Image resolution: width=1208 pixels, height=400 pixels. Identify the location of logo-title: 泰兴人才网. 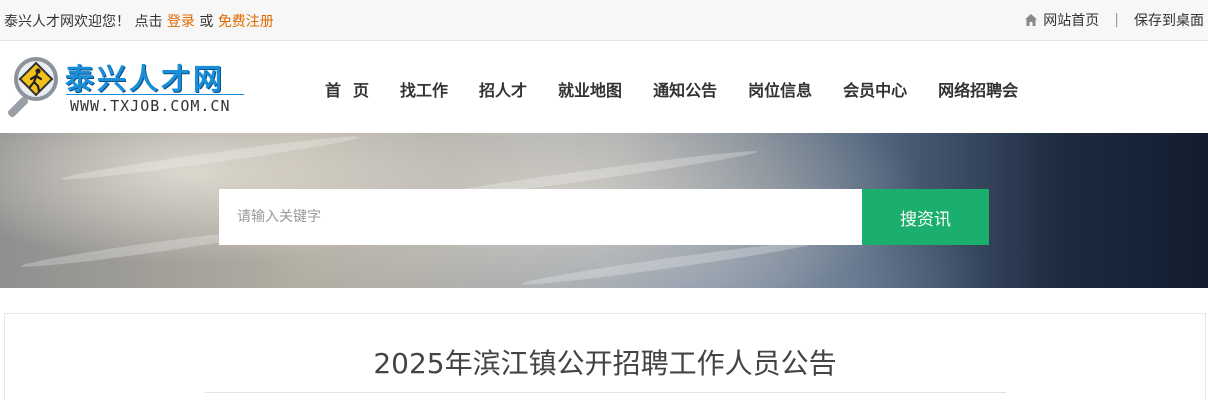
(145, 79).